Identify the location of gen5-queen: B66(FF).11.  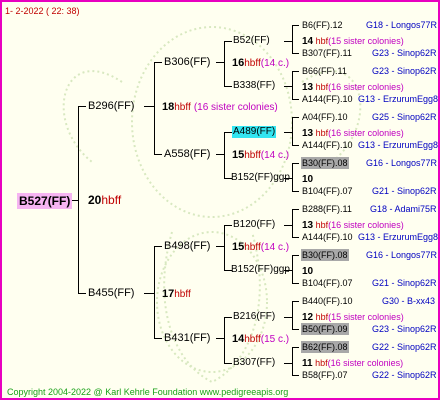
(324, 71).